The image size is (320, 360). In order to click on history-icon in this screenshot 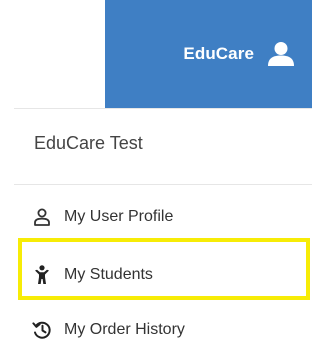, I will do `click(42, 330)`.